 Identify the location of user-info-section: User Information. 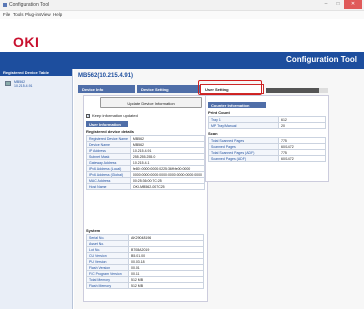
(107, 124).